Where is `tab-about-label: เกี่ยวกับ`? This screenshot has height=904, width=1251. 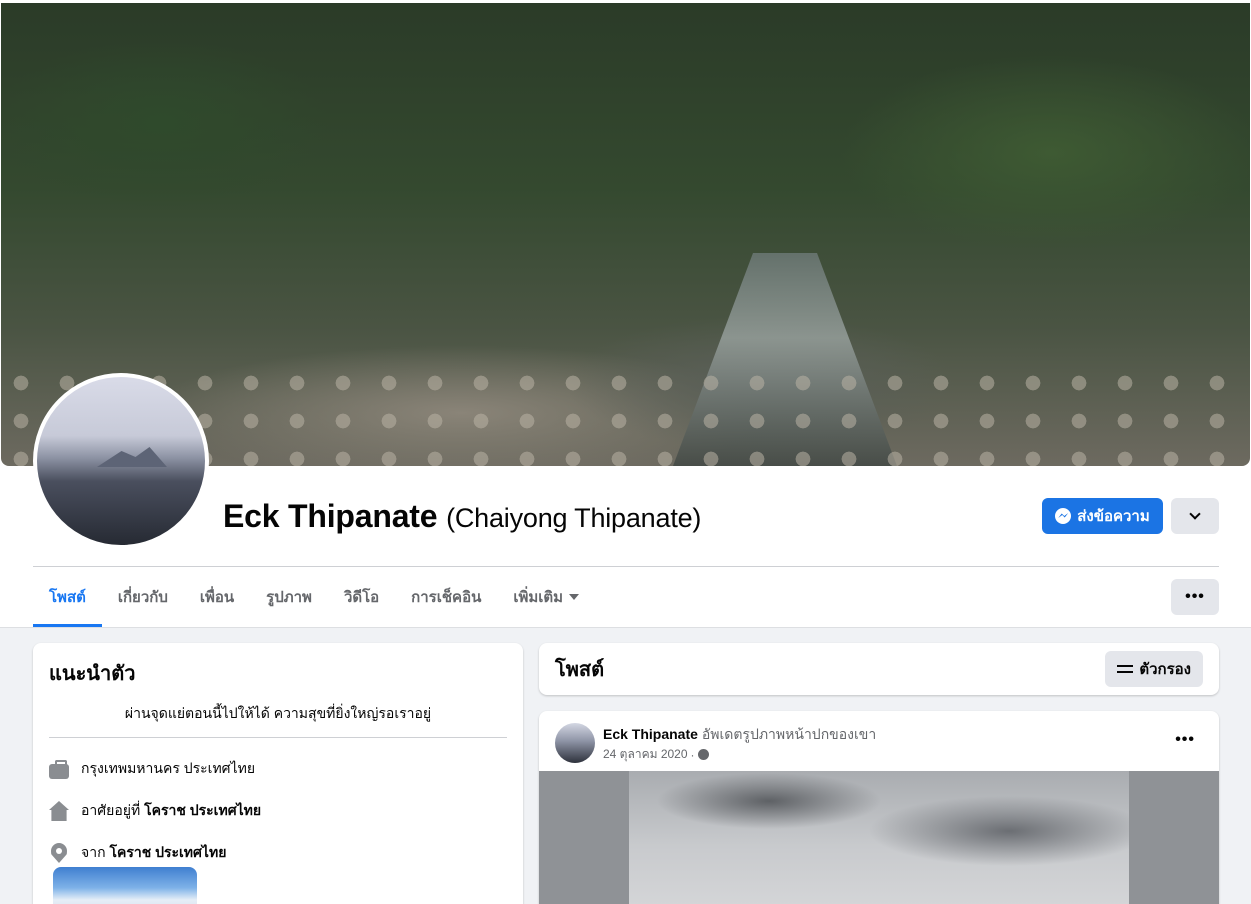 tab-about-label: เกี่ยวกับ is located at coordinates (142, 597).